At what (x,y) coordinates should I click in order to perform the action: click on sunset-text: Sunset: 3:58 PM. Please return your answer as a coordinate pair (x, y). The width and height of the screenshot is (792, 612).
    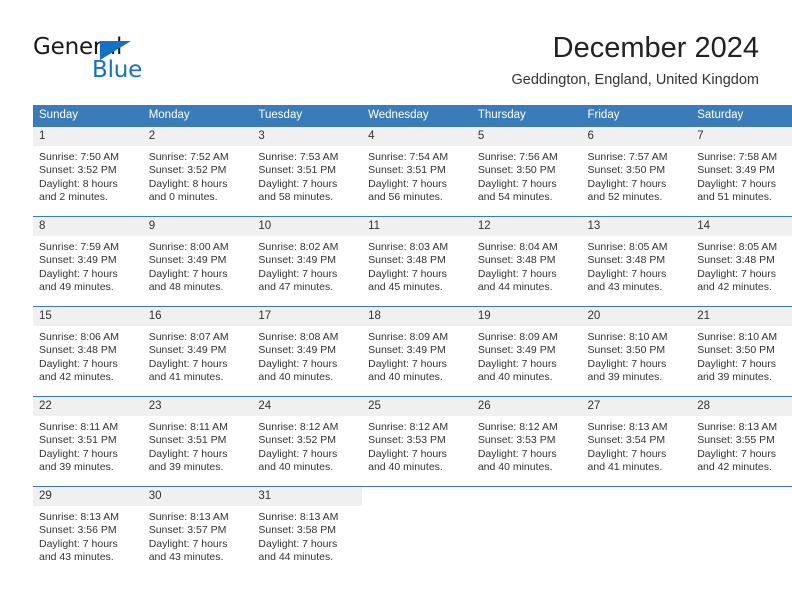
    Looking at the image, I should click on (297, 530).